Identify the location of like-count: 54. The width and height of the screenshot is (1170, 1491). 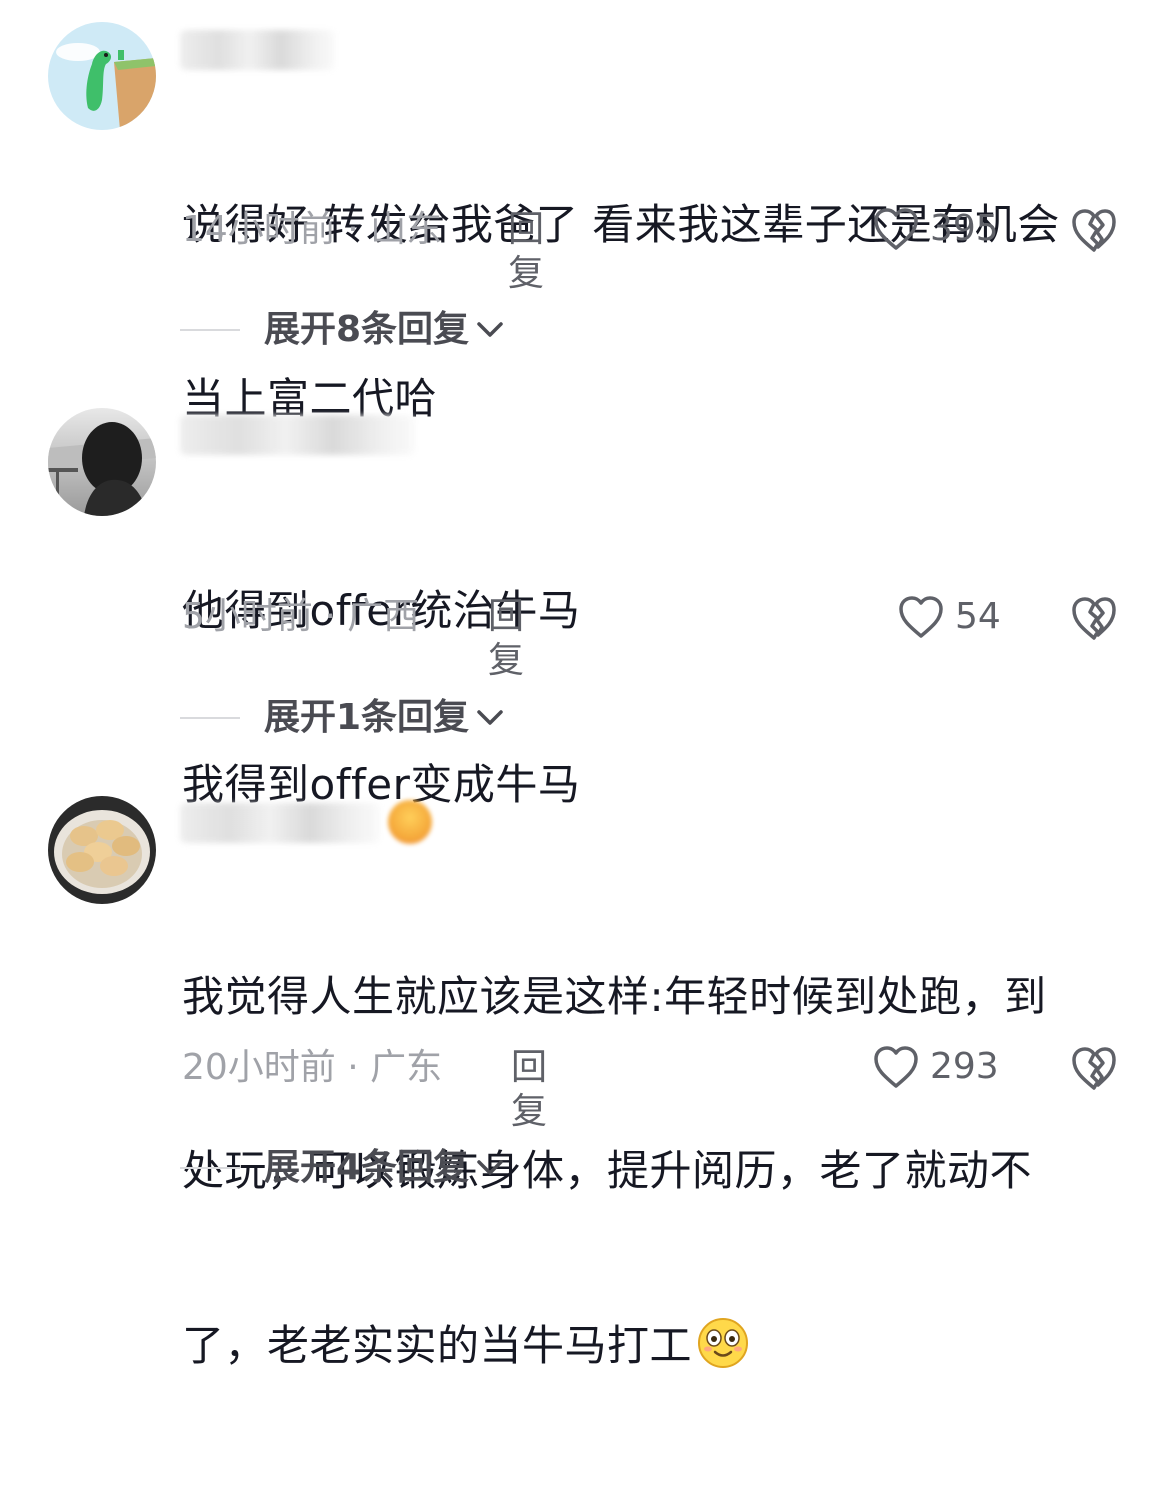
(978, 616).